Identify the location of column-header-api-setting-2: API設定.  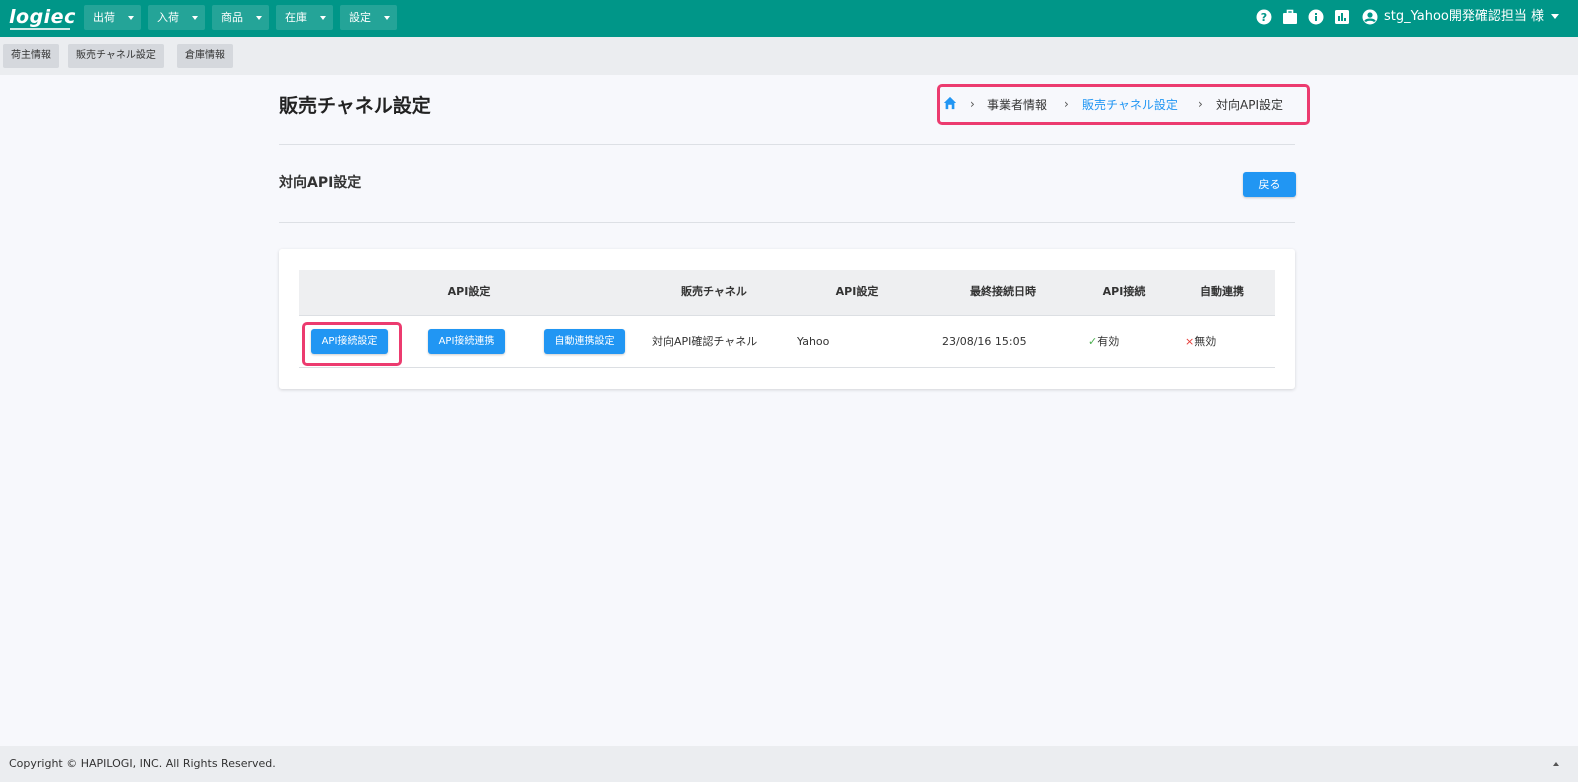
(857, 291).